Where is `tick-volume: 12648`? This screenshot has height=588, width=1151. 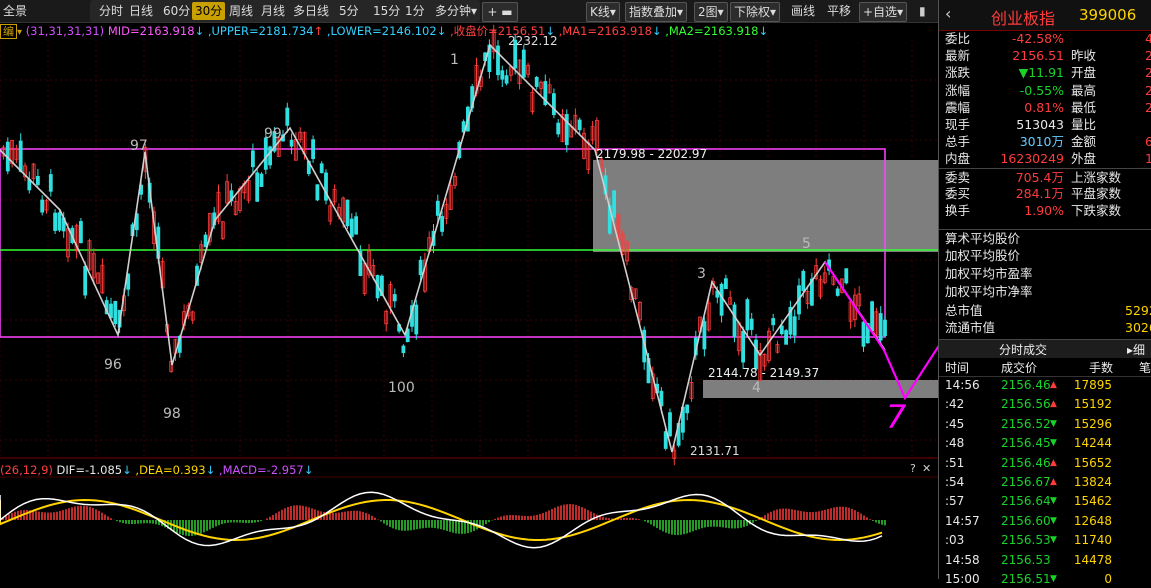 tick-volume: 12648 is located at coordinates (1092, 520).